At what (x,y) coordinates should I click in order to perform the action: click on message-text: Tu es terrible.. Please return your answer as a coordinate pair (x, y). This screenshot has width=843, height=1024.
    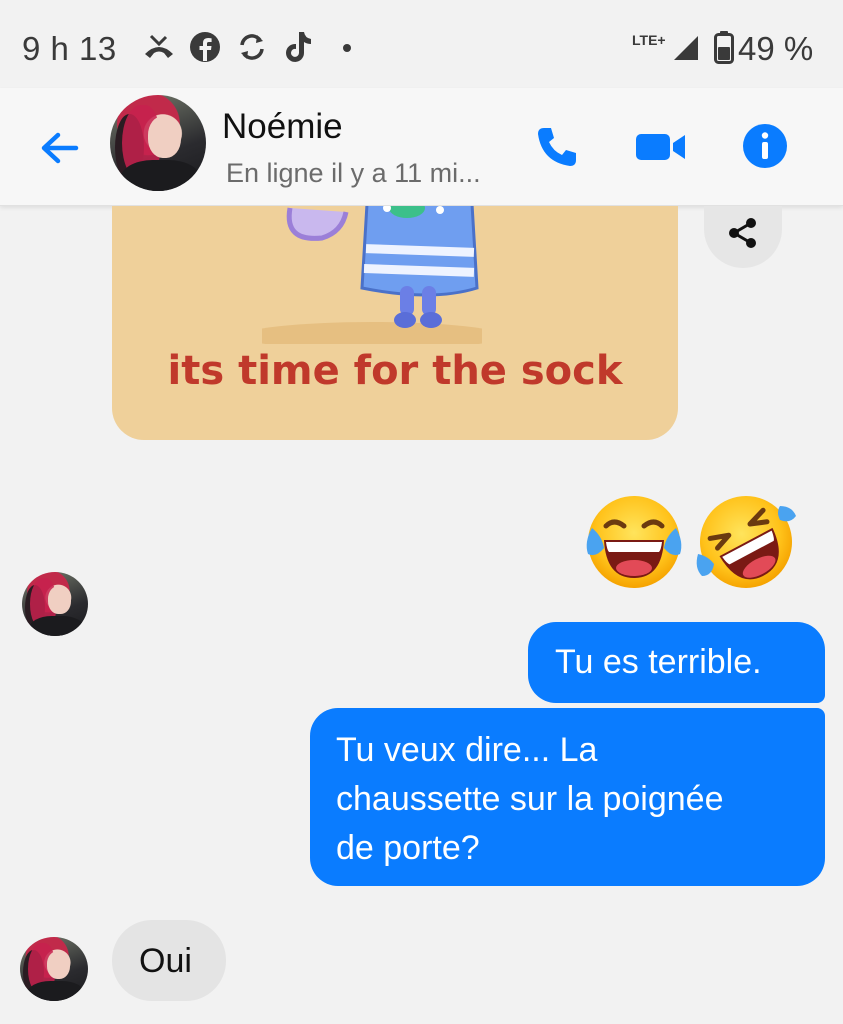
    Looking at the image, I should click on (658, 662).